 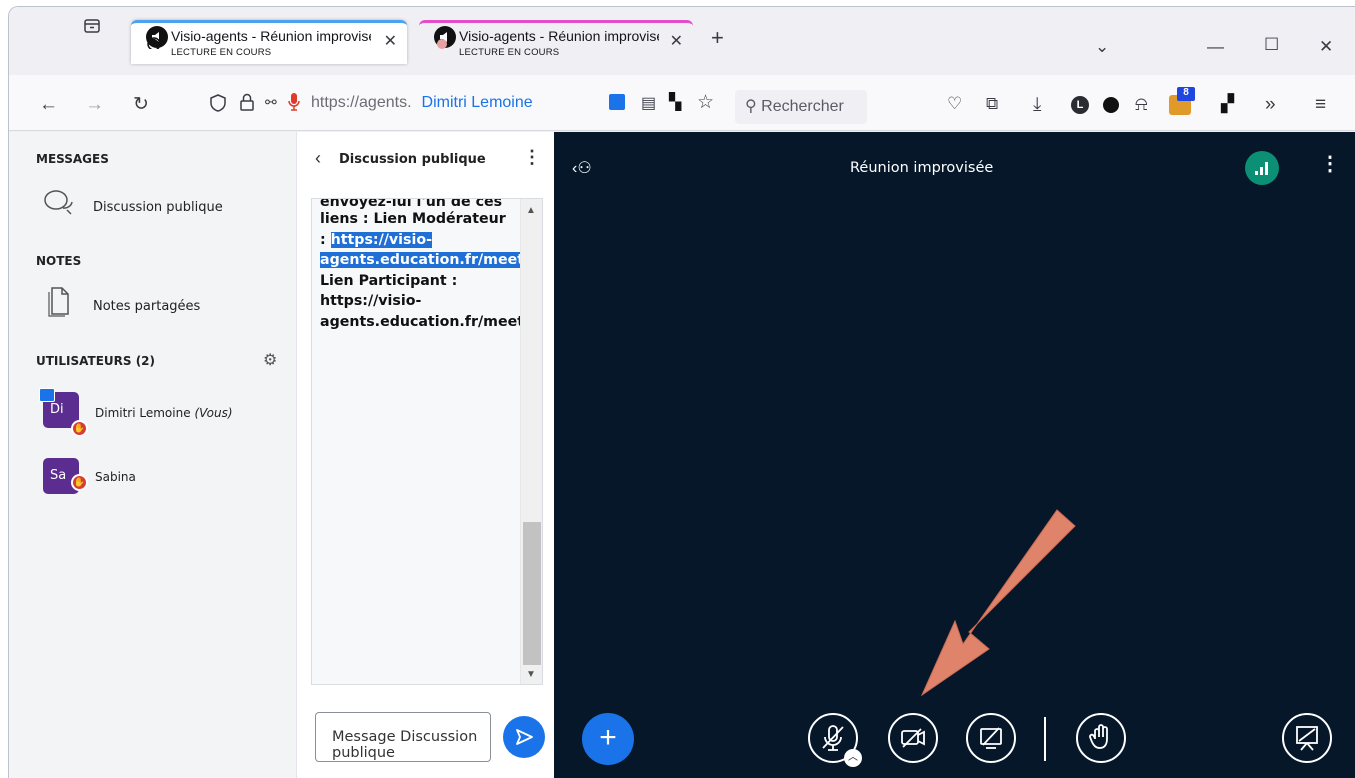 What do you see at coordinates (998, 603) in the screenshot?
I see `annotation-arrow` at bounding box center [998, 603].